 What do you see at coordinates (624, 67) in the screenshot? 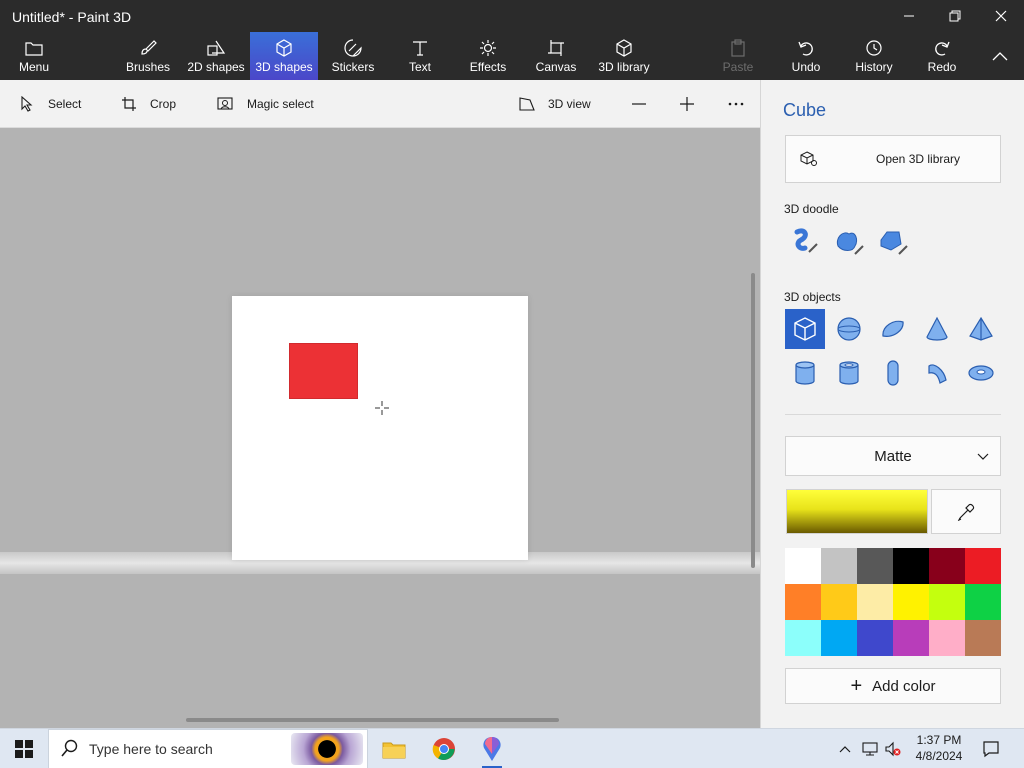
I see `tab-label: 3D library` at bounding box center [624, 67].